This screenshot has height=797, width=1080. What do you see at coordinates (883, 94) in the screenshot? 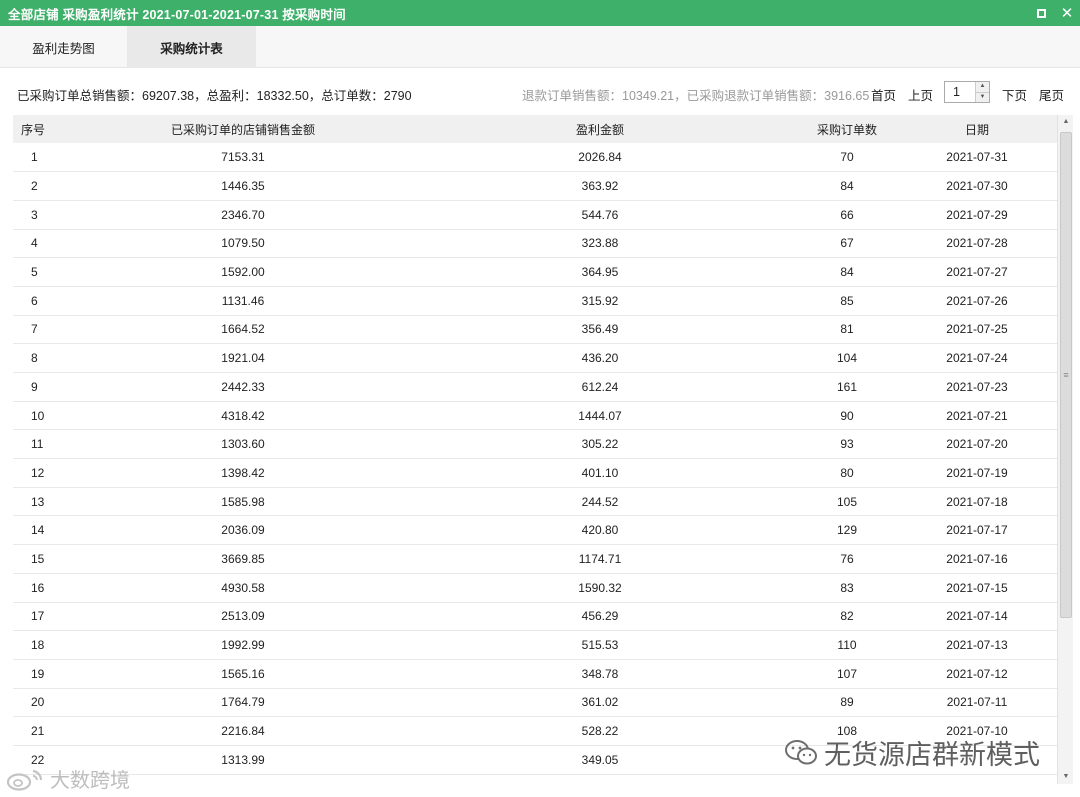
I see `first-page-link: 首页` at bounding box center [883, 94].